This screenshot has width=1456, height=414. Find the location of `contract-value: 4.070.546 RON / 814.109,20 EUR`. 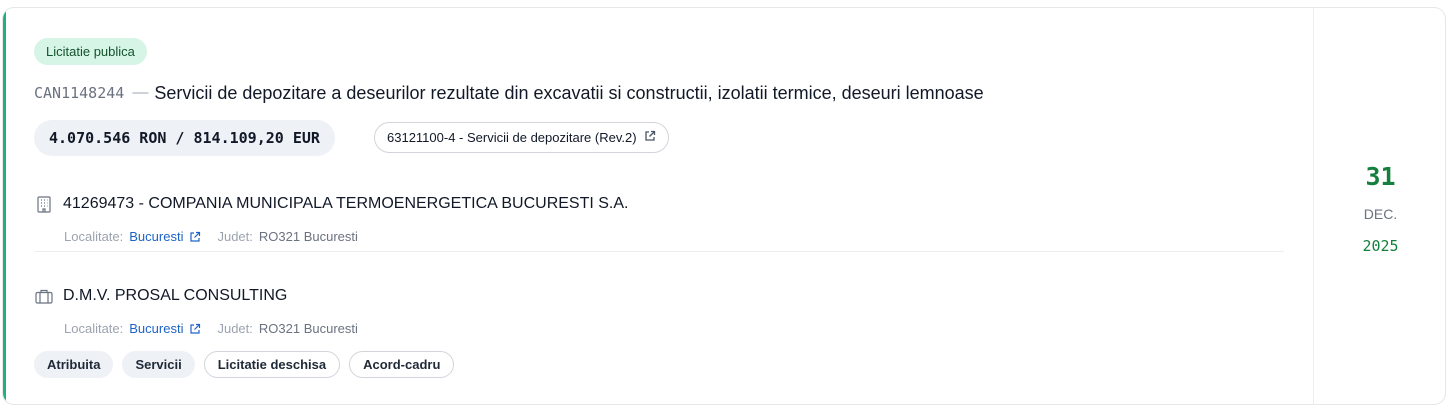

contract-value: 4.070.546 RON / 814.109,20 EUR is located at coordinates (184, 138).